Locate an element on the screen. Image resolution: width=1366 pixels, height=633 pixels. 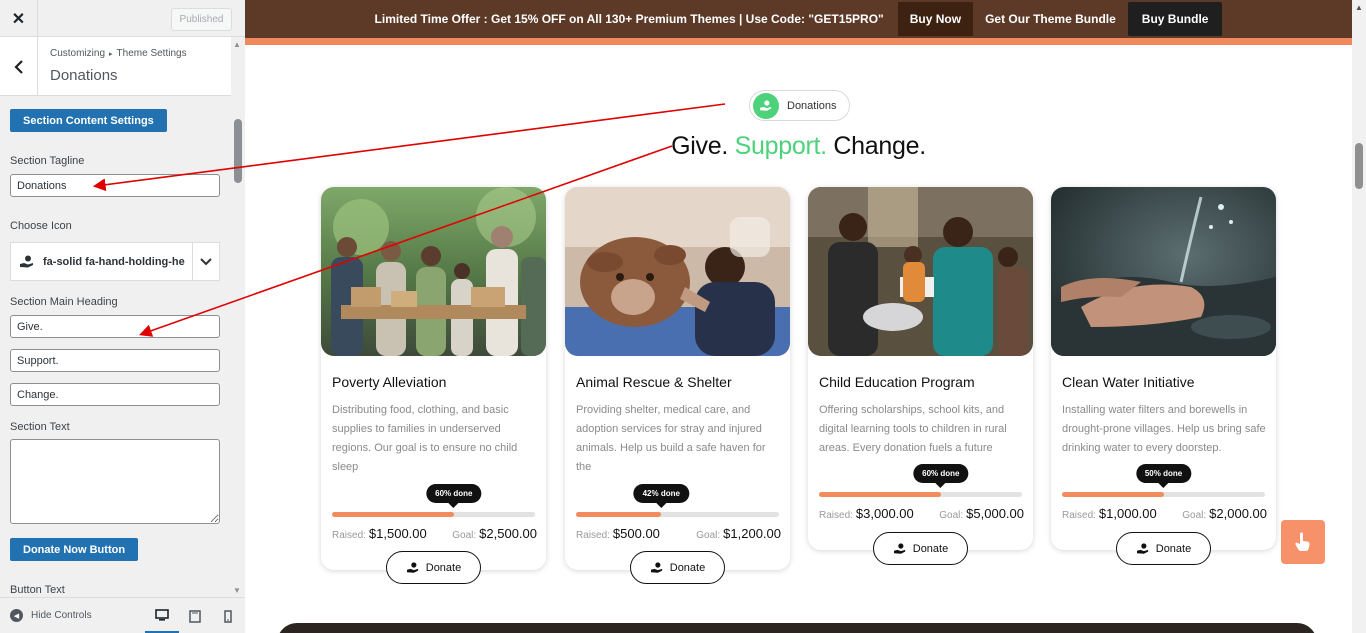
raised-amount: Raised: $500.00 is located at coordinates (618, 533).